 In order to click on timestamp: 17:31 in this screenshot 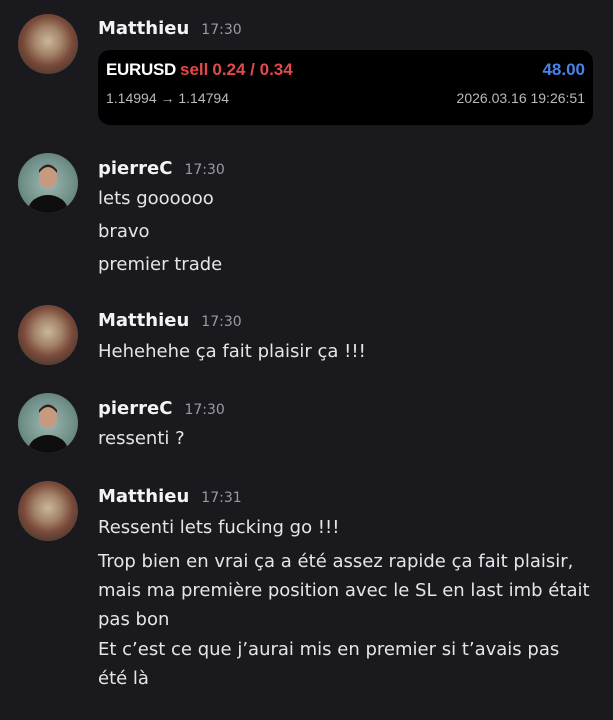, I will do `click(221, 498)`.